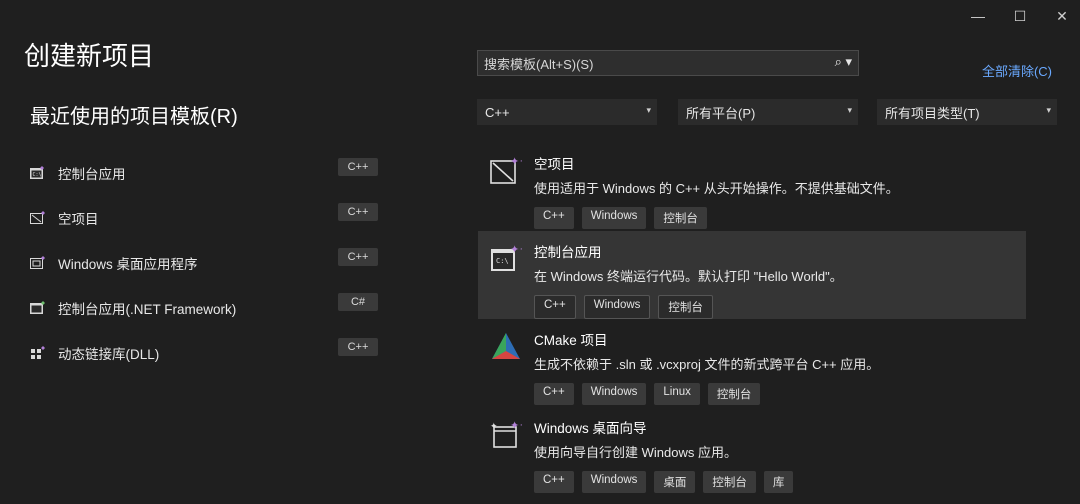 This screenshot has height=504, width=1080. What do you see at coordinates (721, 113) in the screenshot?
I see `platform-filter-value: 所有平台(P)` at bounding box center [721, 113].